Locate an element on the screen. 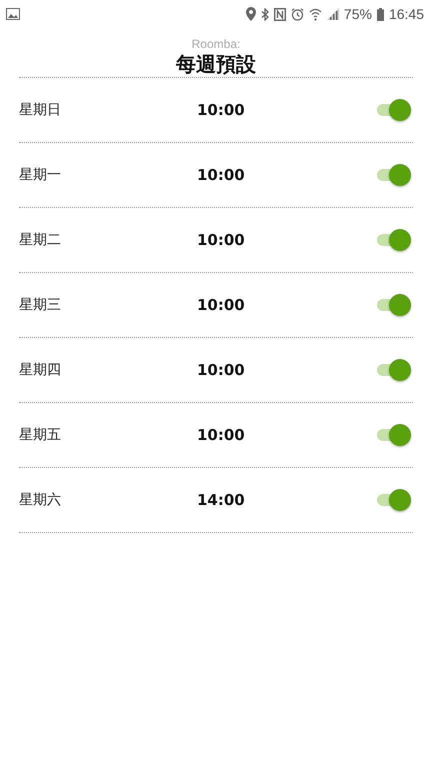 This screenshot has width=432, height=768. day-label: 星期二 is located at coordinates (40, 240).